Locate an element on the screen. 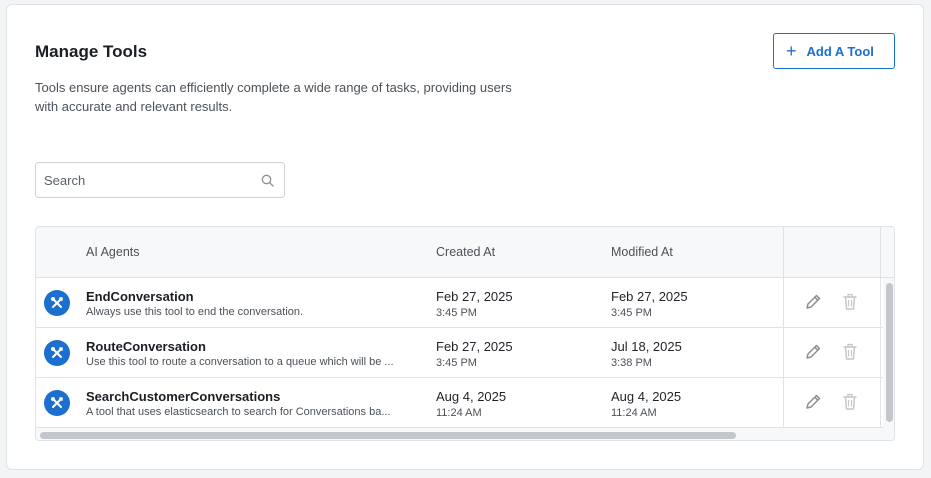 This screenshot has width=931, height=478. modified-time: 3:38 PM is located at coordinates (631, 363).